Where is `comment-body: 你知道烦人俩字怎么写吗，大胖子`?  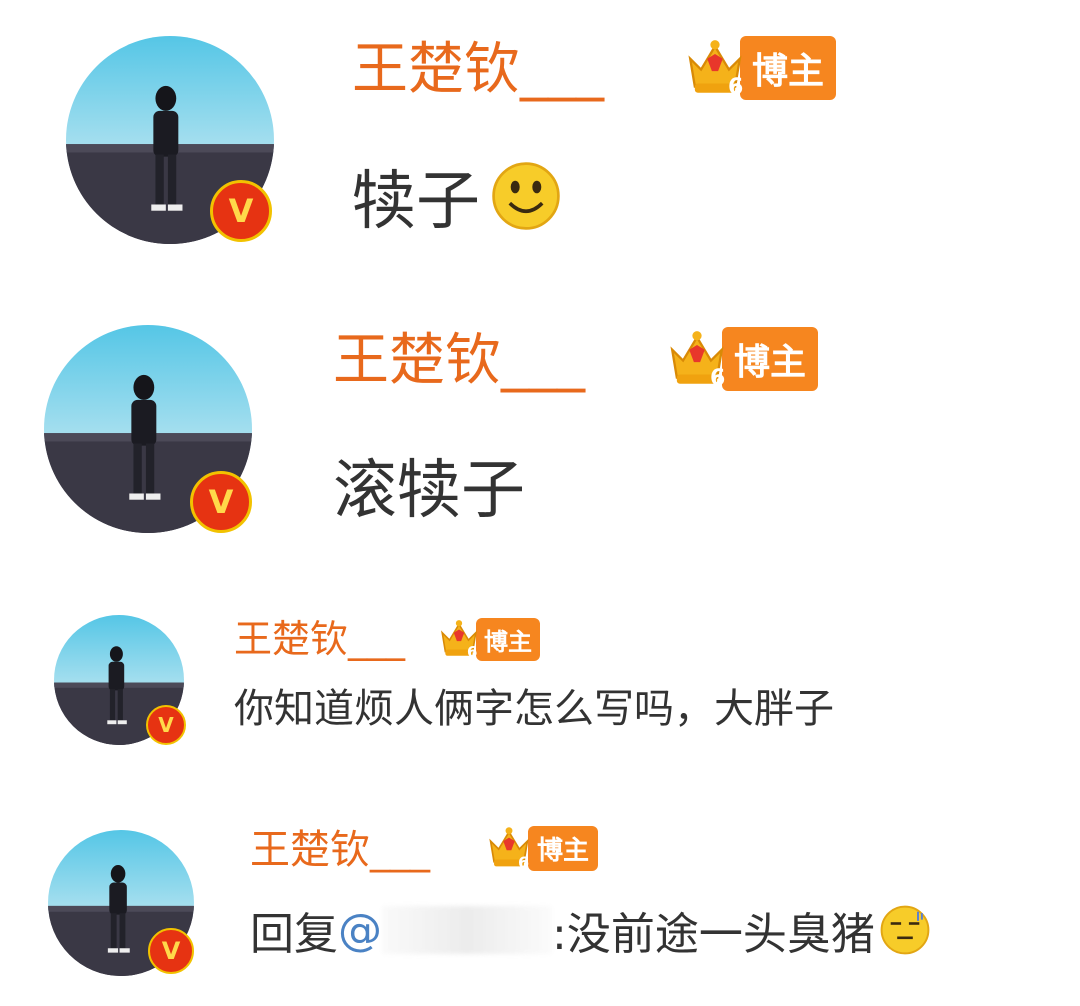 comment-body: 你知道烦人俩字怎么写吗，大胖子 is located at coordinates (534, 709).